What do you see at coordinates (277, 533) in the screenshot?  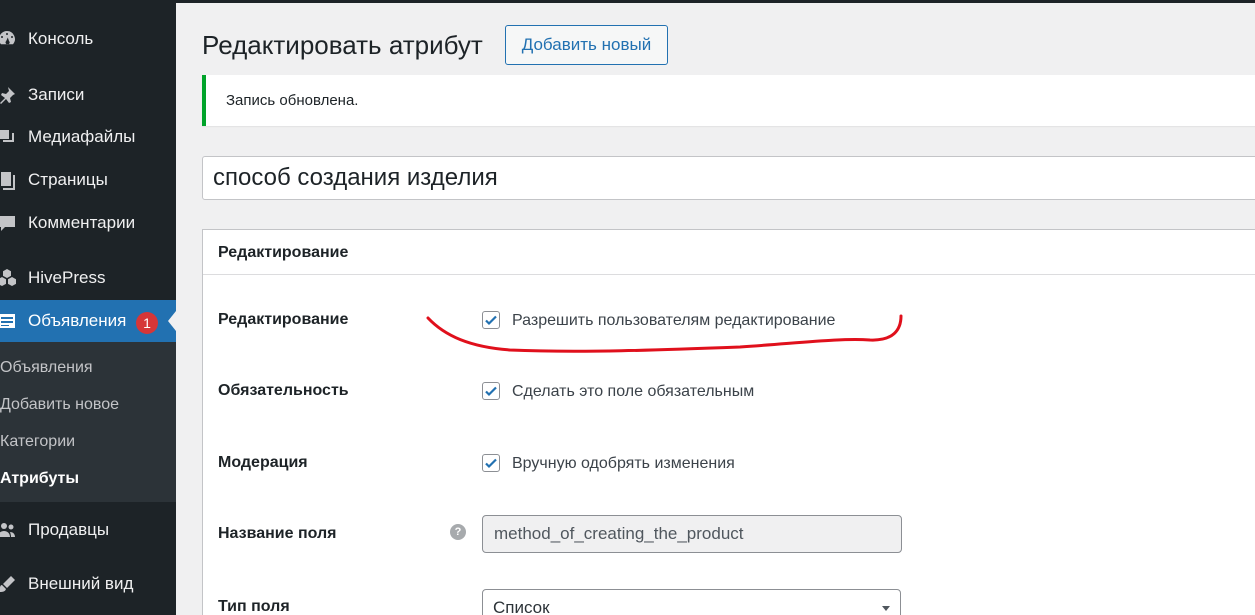 I see `row-label-field-name: Название поля` at bounding box center [277, 533].